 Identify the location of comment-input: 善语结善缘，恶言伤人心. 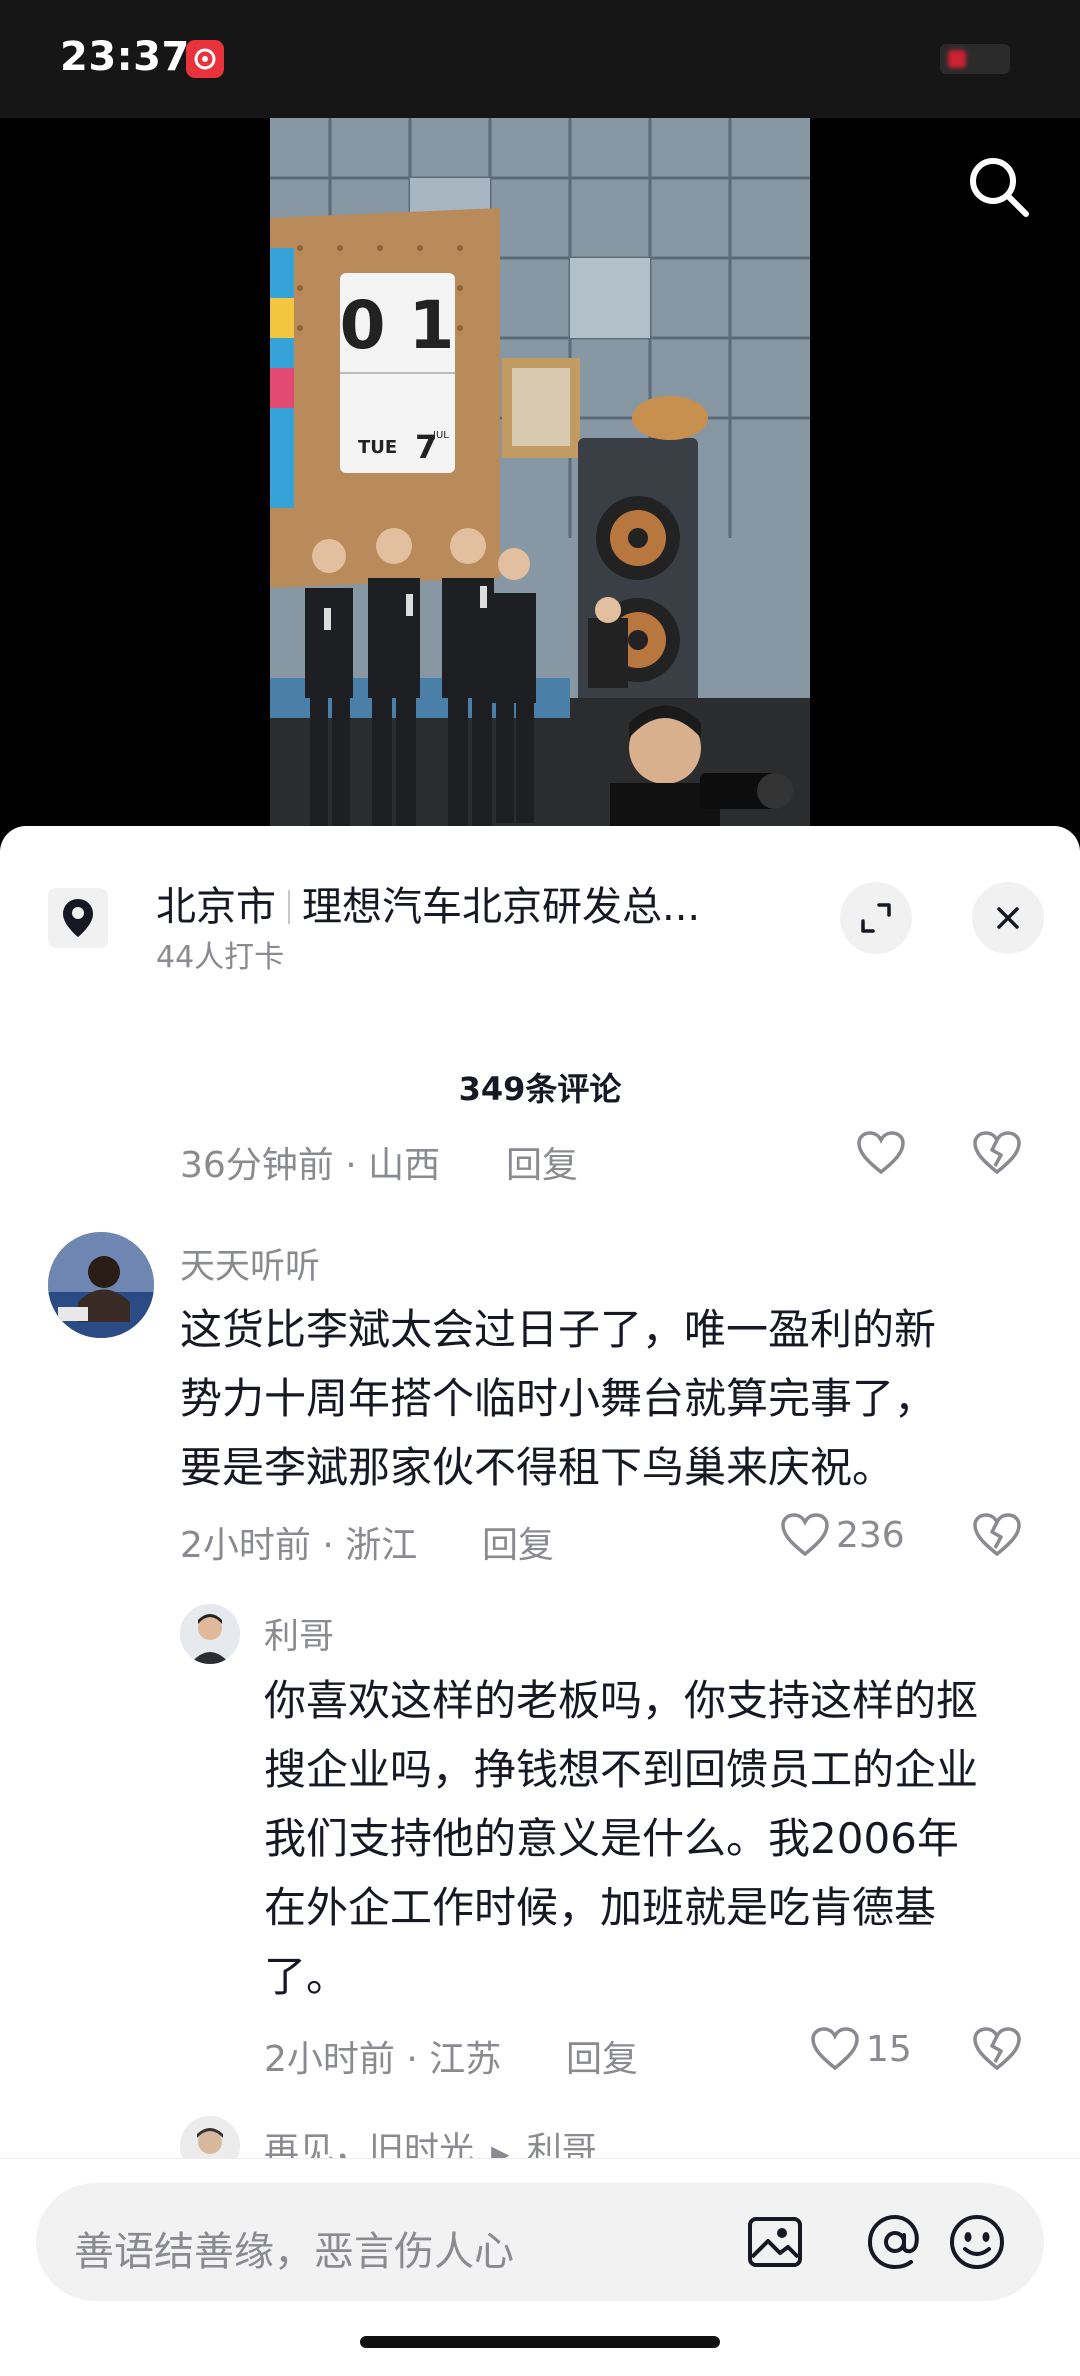
(540, 2242).